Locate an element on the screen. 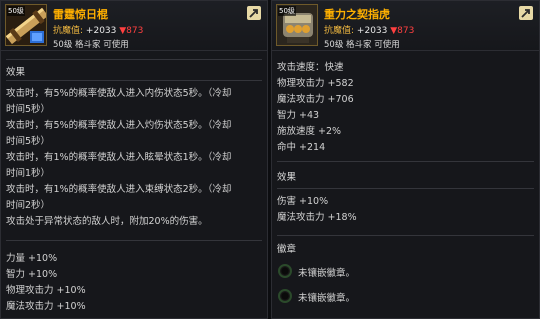 This screenshot has height=319, width=540. right-stat-line: 物理攻击力 +582 is located at coordinates (315, 83).